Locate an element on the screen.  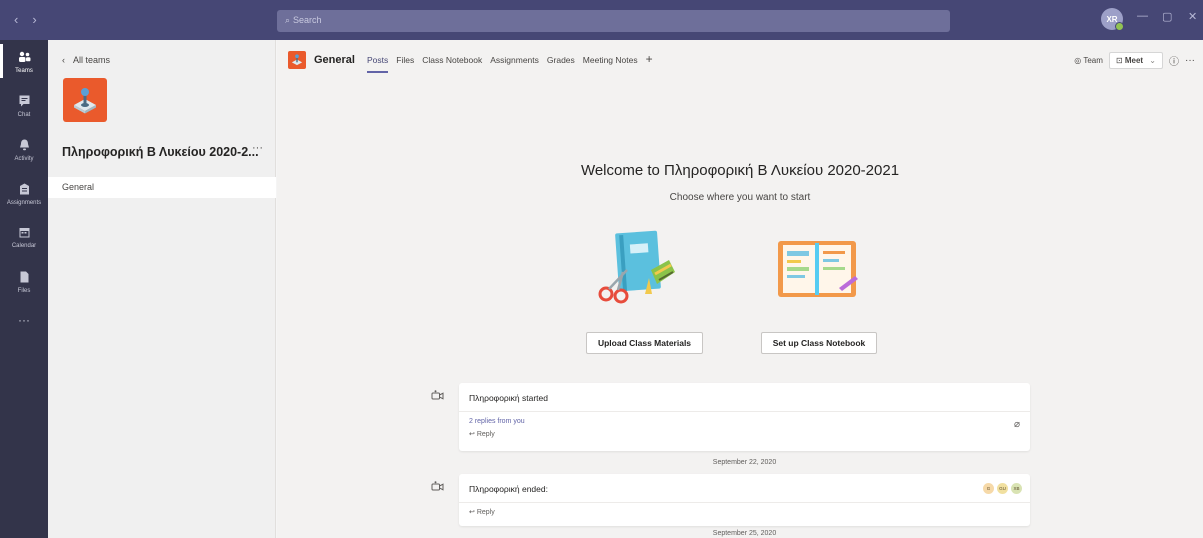
search-placeholder: Search is located at coordinates (307, 20).